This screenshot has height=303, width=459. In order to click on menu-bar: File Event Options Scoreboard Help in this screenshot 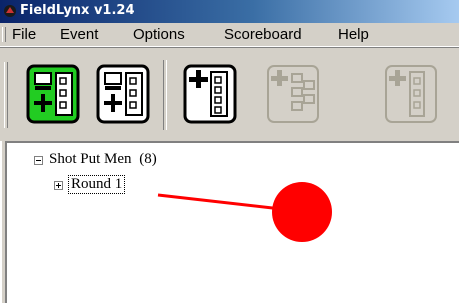, I will do `click(229, 35)`.